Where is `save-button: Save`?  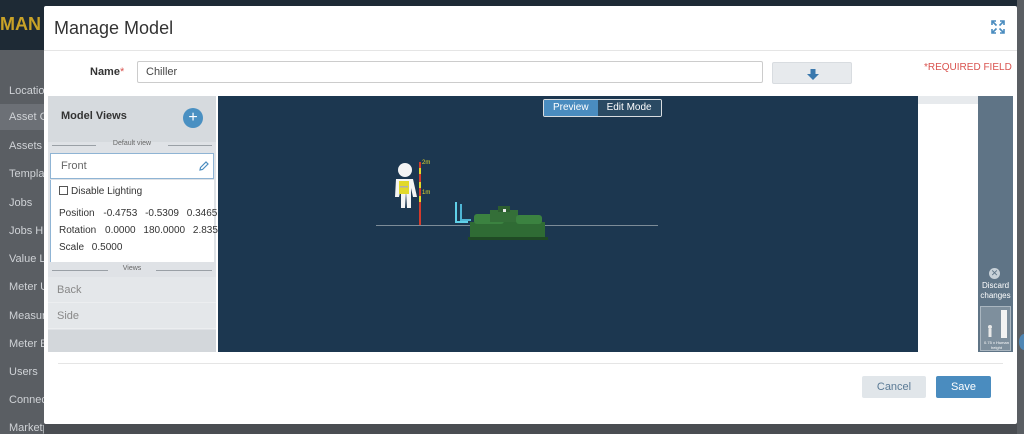
save-button: Save is located at coordinates (963, 387).